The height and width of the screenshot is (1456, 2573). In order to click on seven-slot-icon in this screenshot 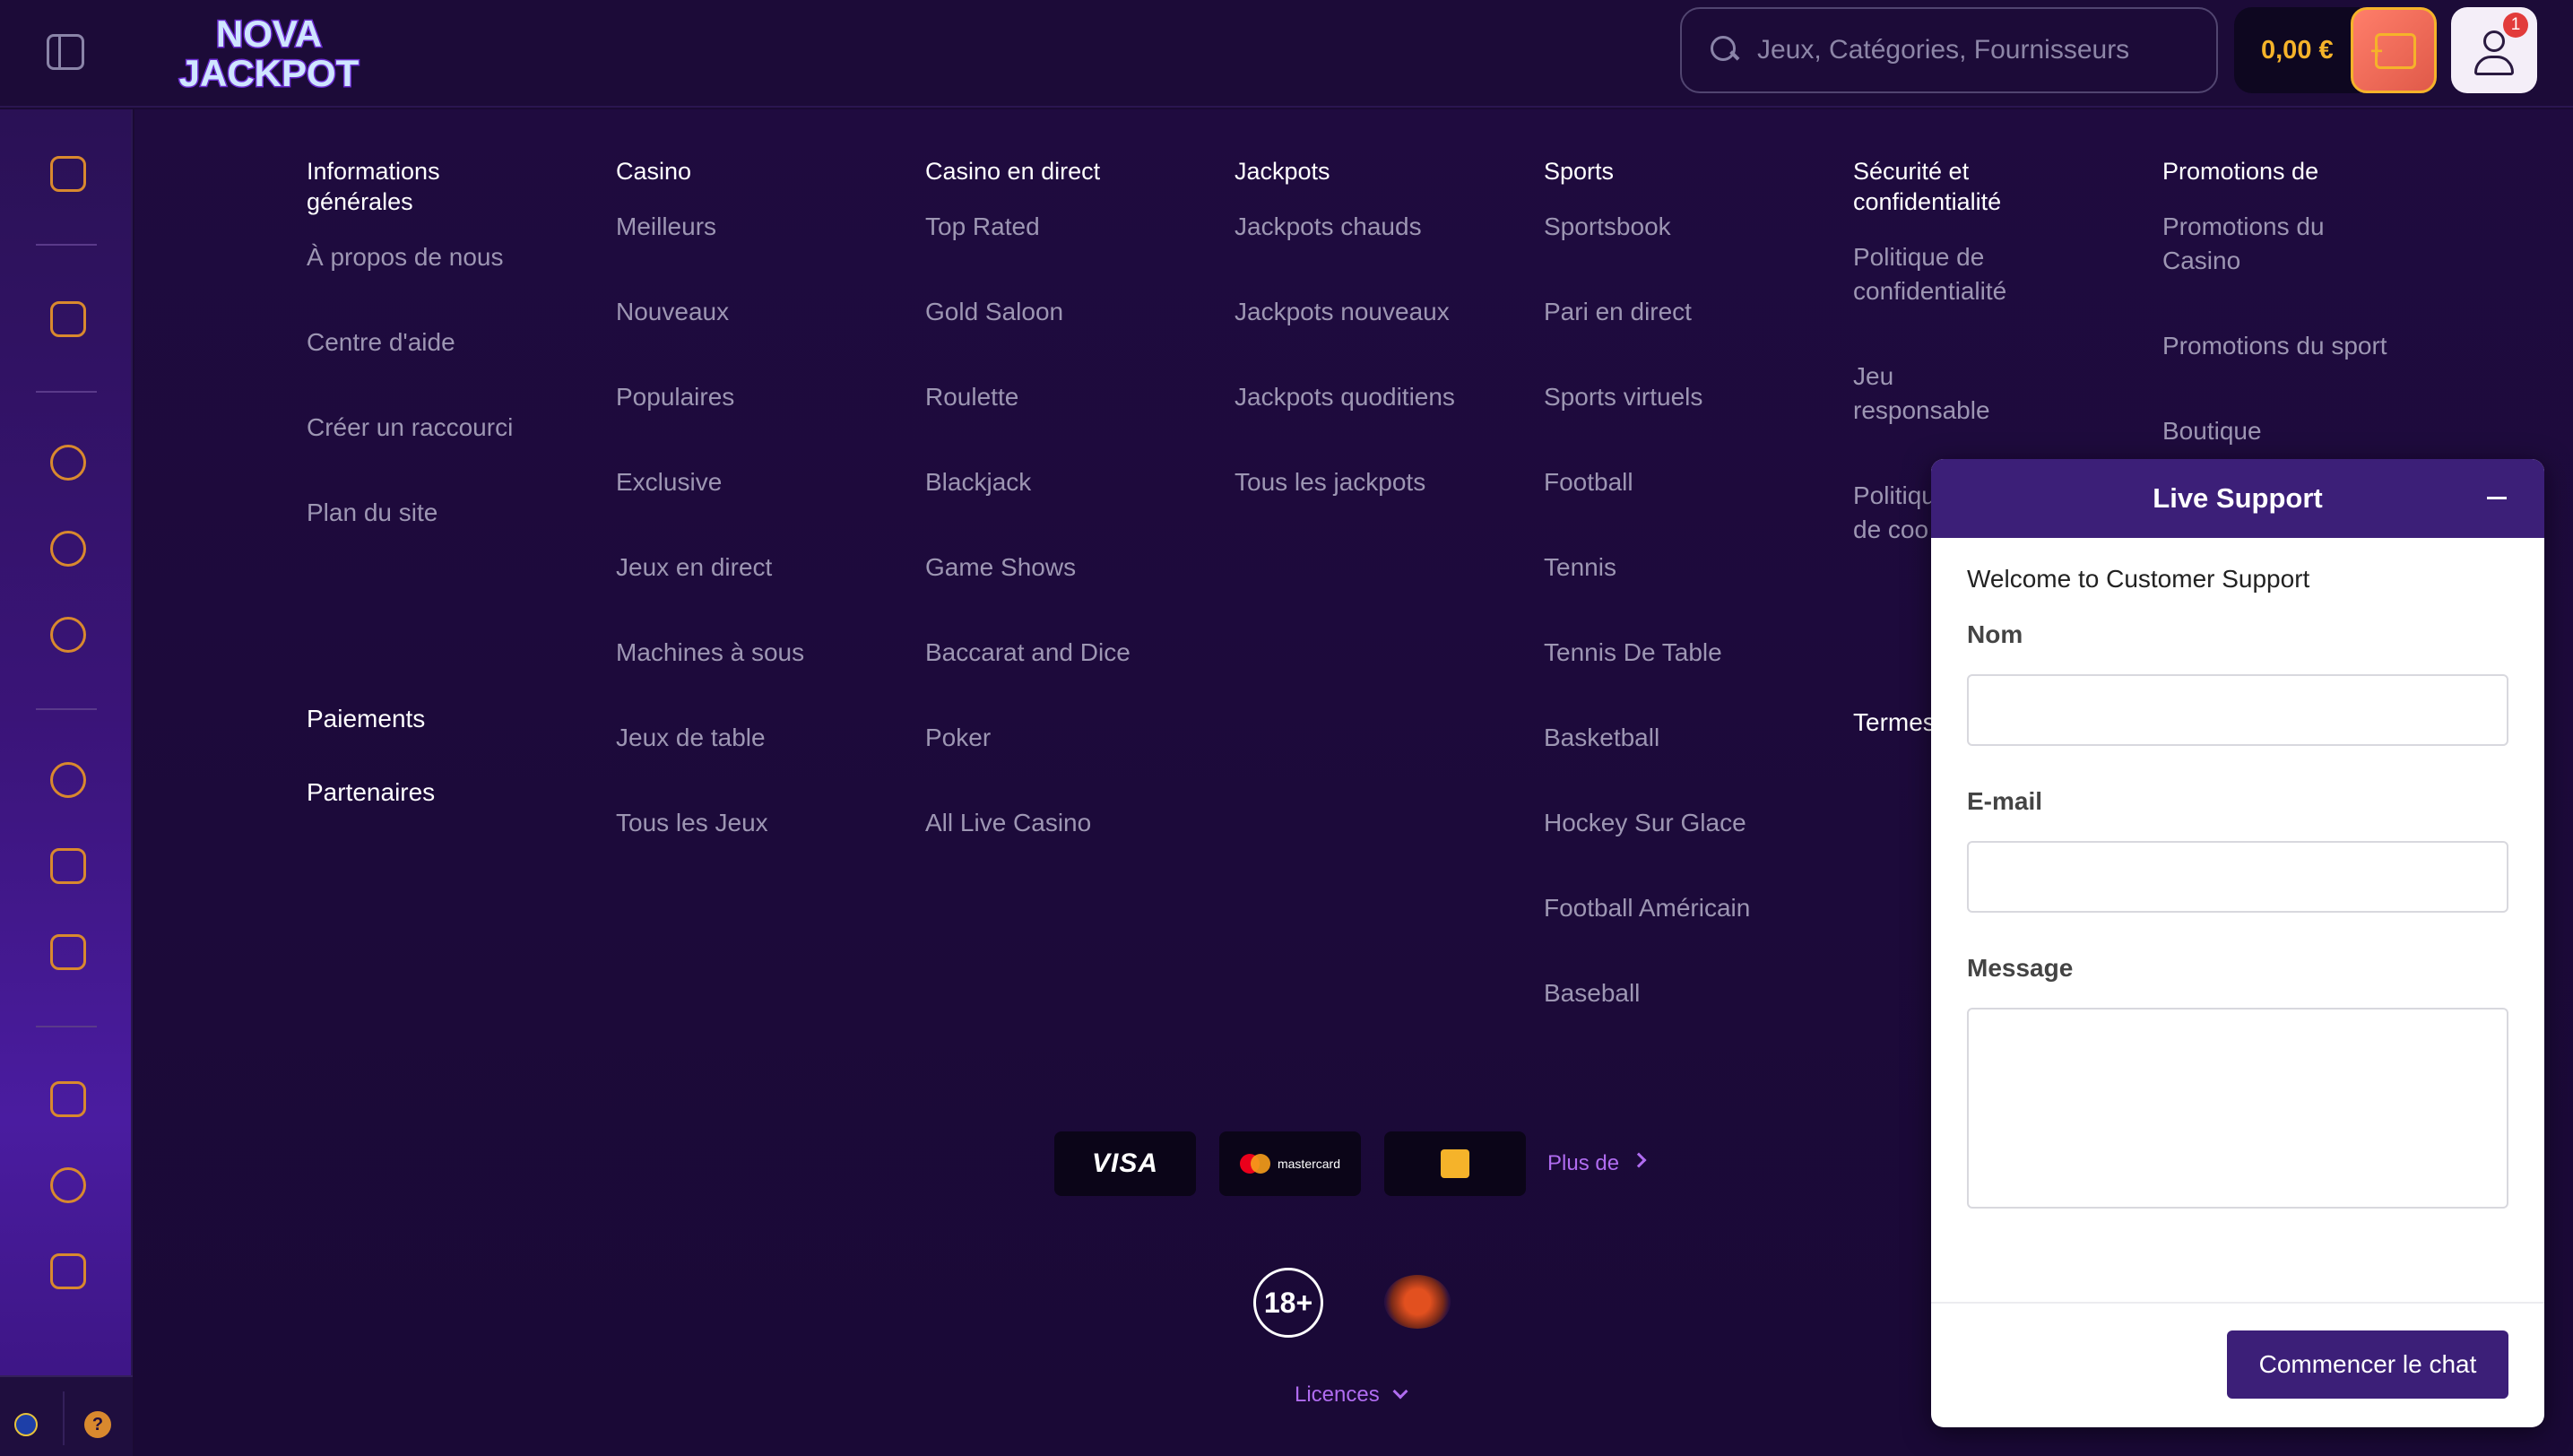, I will do `click(68, 635)`.